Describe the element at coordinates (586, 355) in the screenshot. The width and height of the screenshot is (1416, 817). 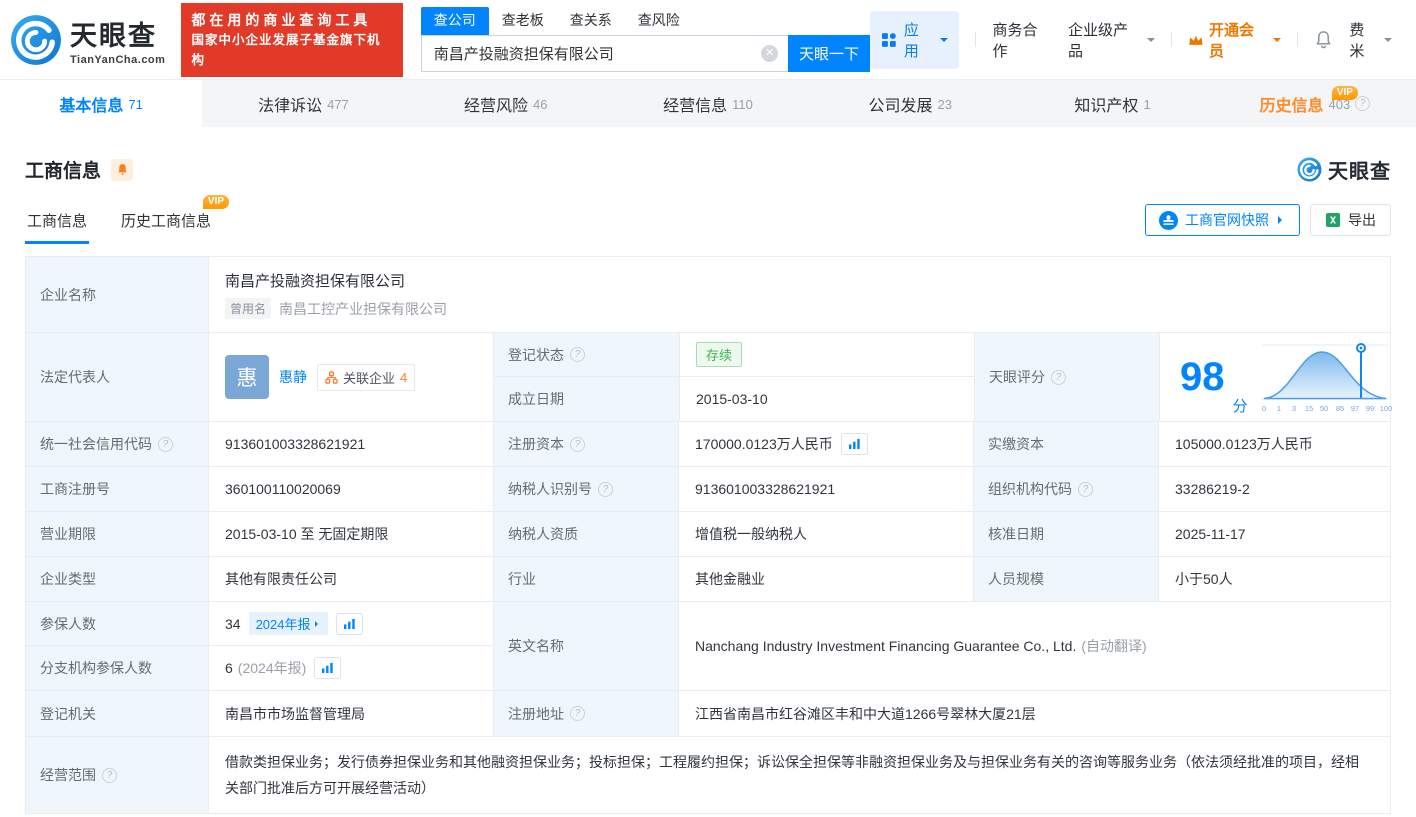
I see `reg-status-label: 登记状态` at that location.